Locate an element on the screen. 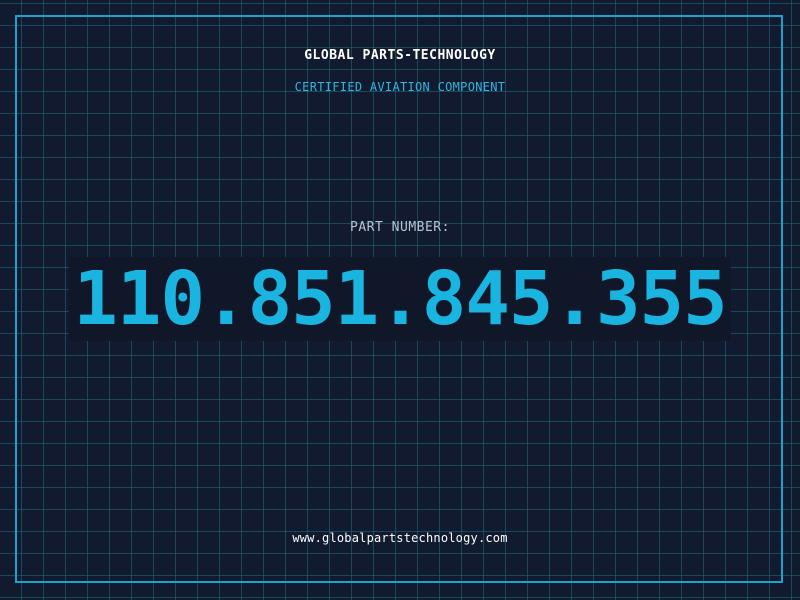 This screenshot has height=600, width=800. company-name: GLOBAL PARTS-TECHNOLOGY is located at coordinates (400, 55).